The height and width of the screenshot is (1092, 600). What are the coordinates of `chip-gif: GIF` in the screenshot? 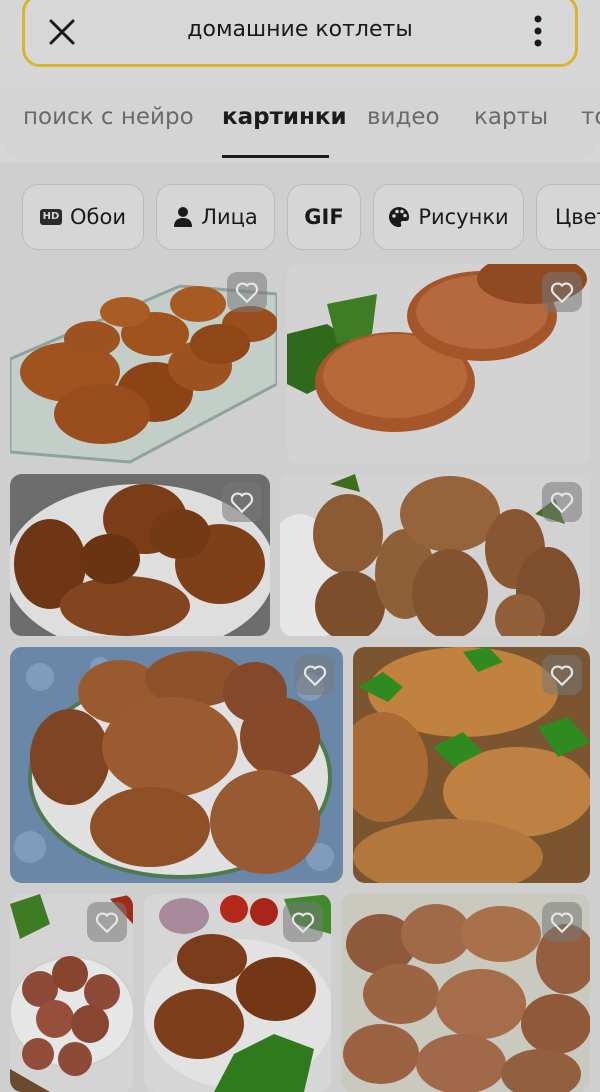 It's located at (324, 217).